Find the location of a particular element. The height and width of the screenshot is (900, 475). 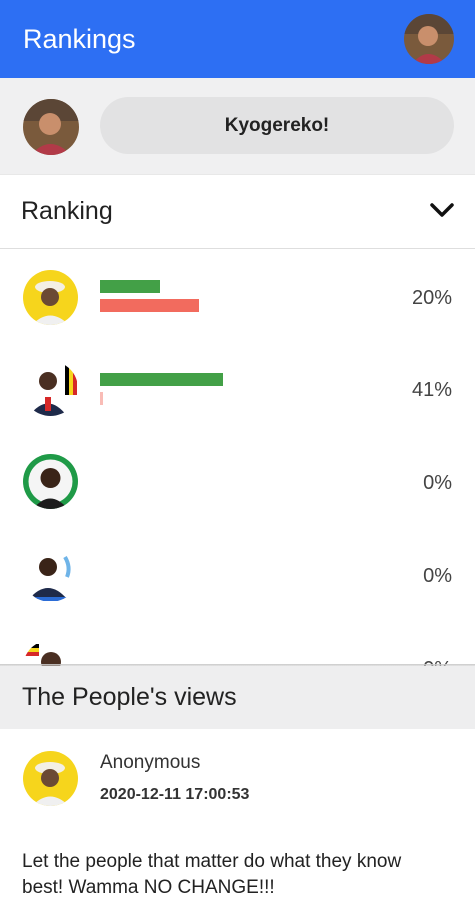

ranking-dropdown: Ranking is located at coordinates (237, 211).